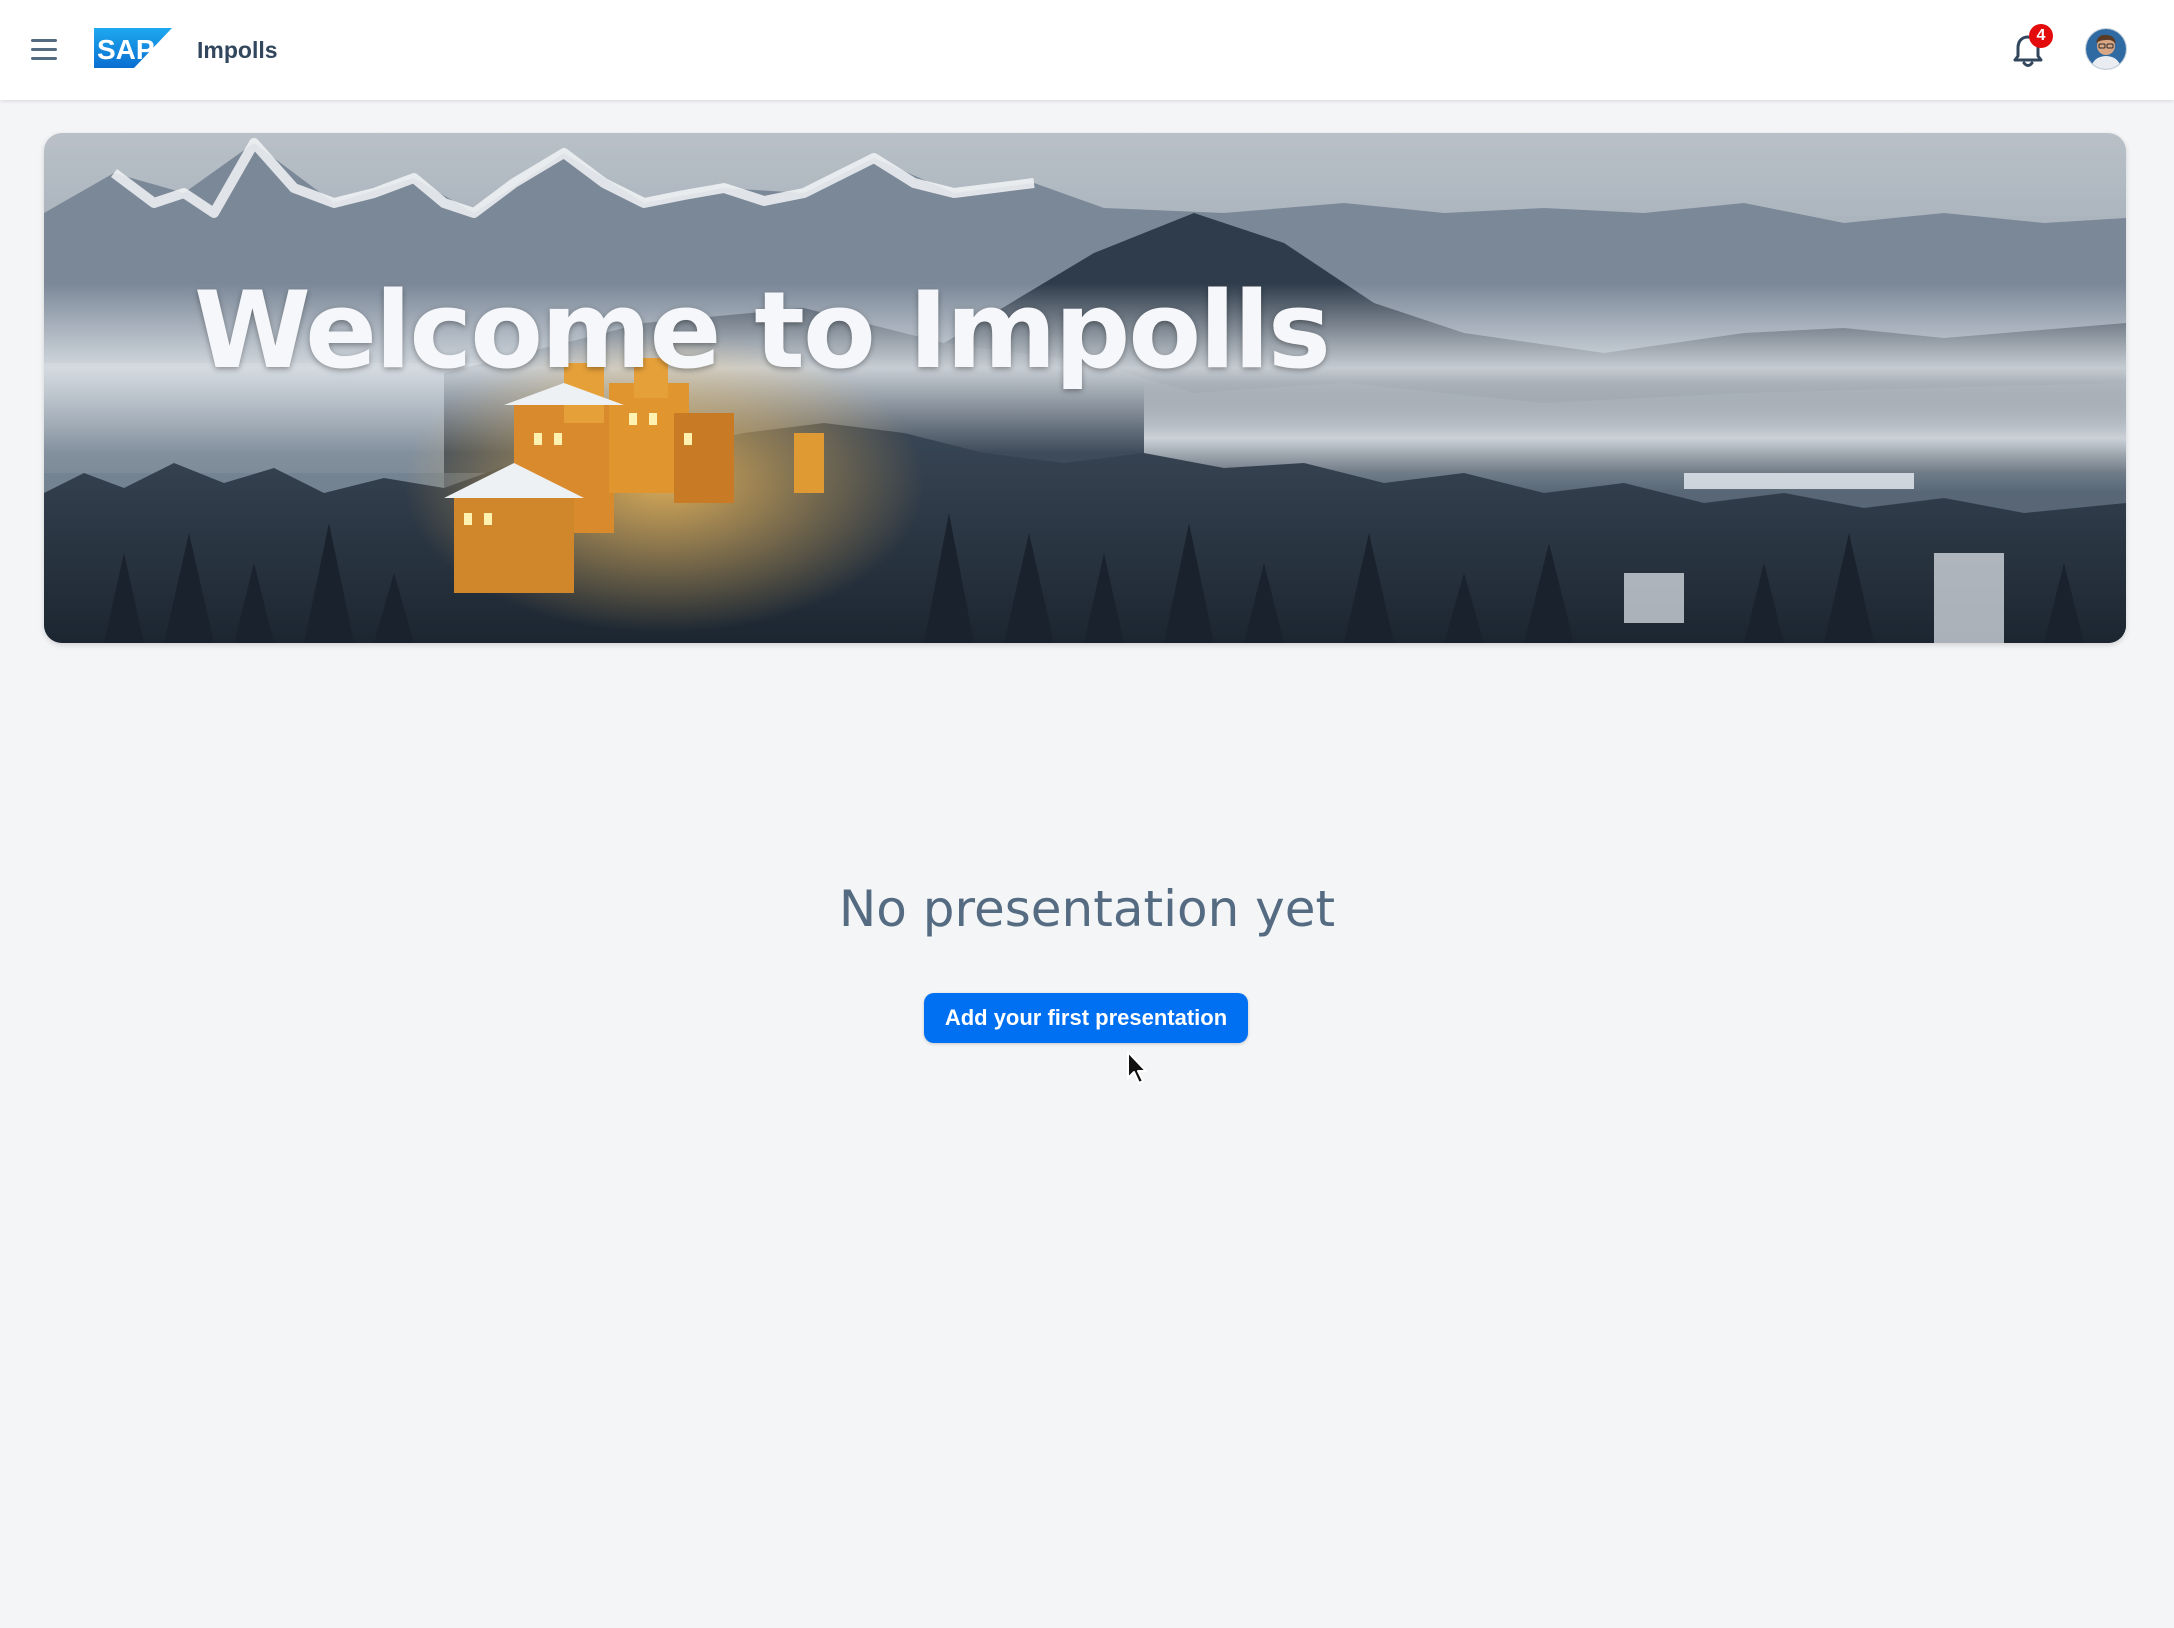 This screenshot has width=2174, height=1628. What do you see at coordinates (1086, 1018) in the screenshot?
I see `add-first-presentation-button: Add your first presentation` at bounding box center [1086, 1018].